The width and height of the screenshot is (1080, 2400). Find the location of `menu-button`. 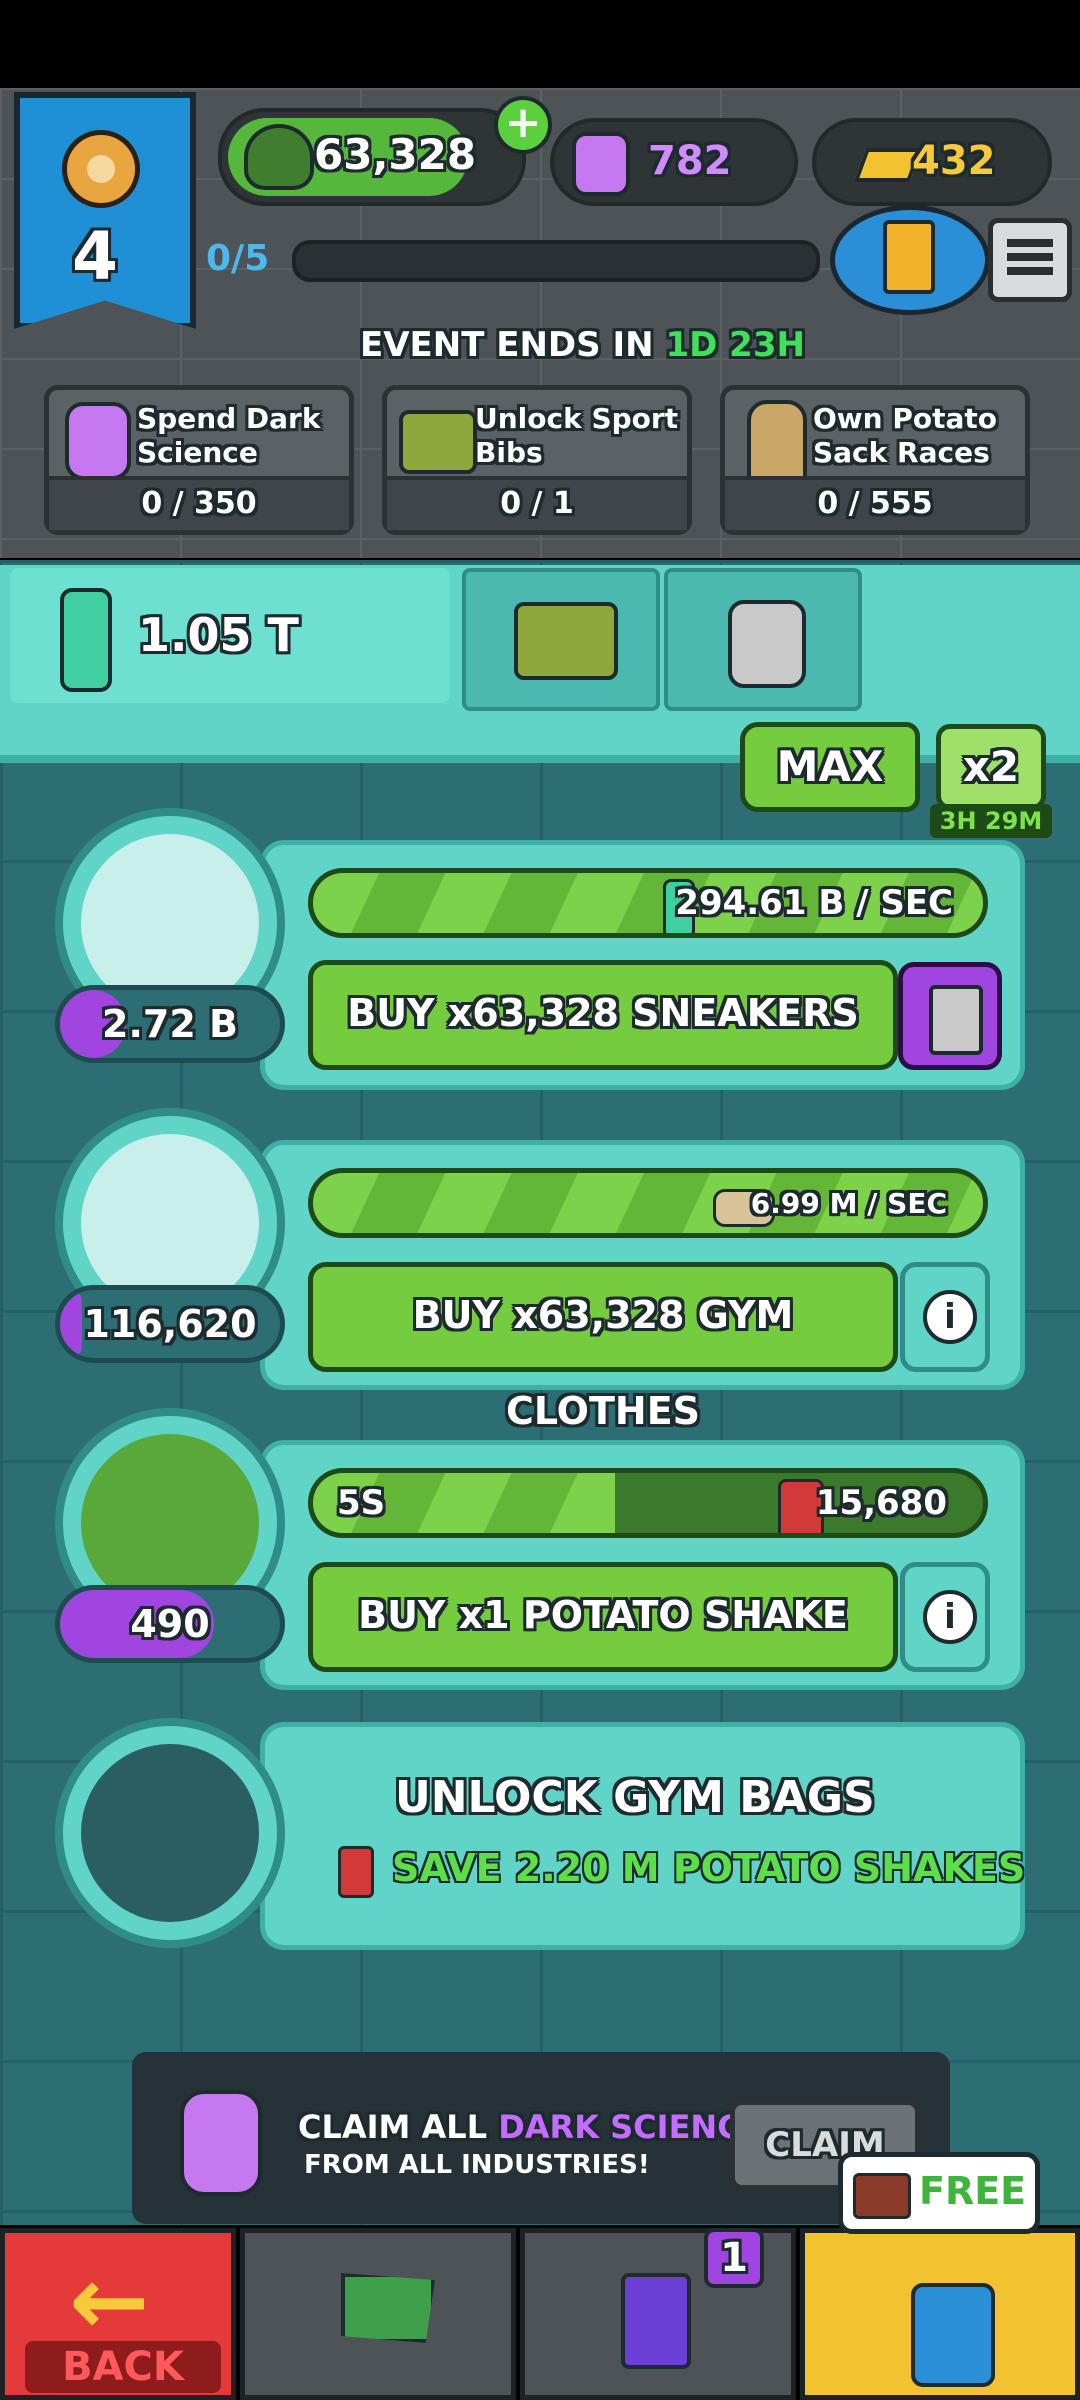

menu-button is located at coordinates (1030, 260).